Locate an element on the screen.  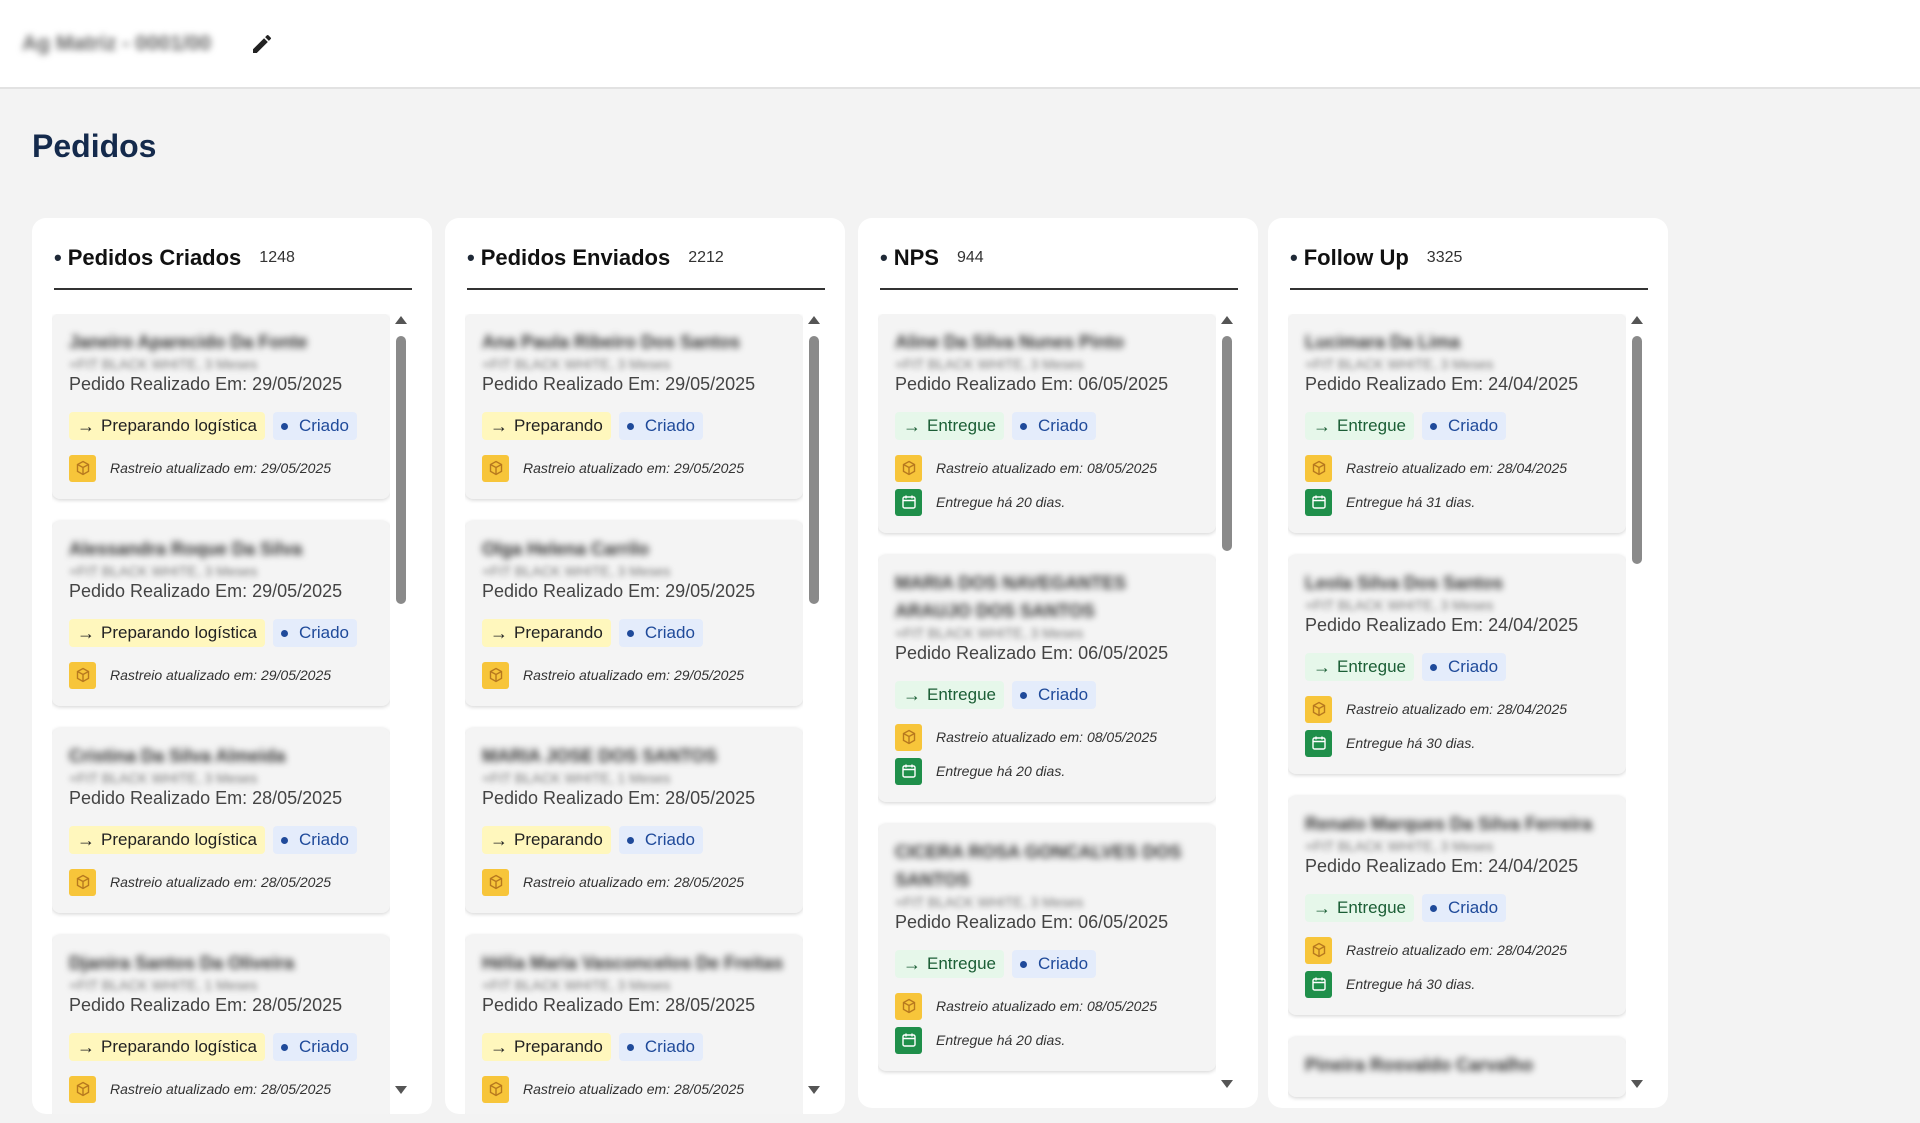
customer-name: Pineira Rosvaldo Carvalho is located at coordinates (1419, 1065).